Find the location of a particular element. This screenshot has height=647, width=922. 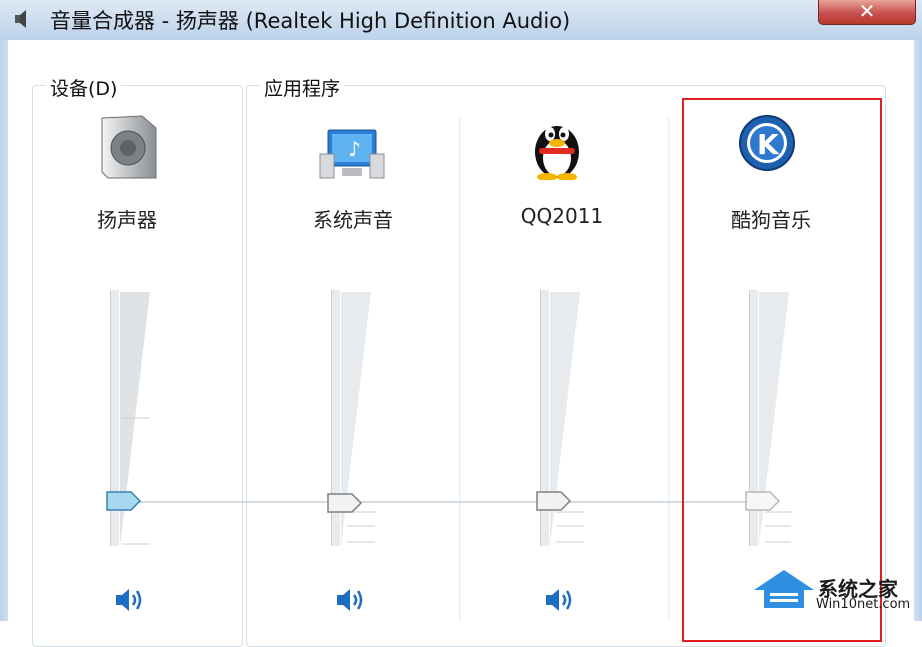

mute-qq2011-icon is located at coordinates (560, 600).